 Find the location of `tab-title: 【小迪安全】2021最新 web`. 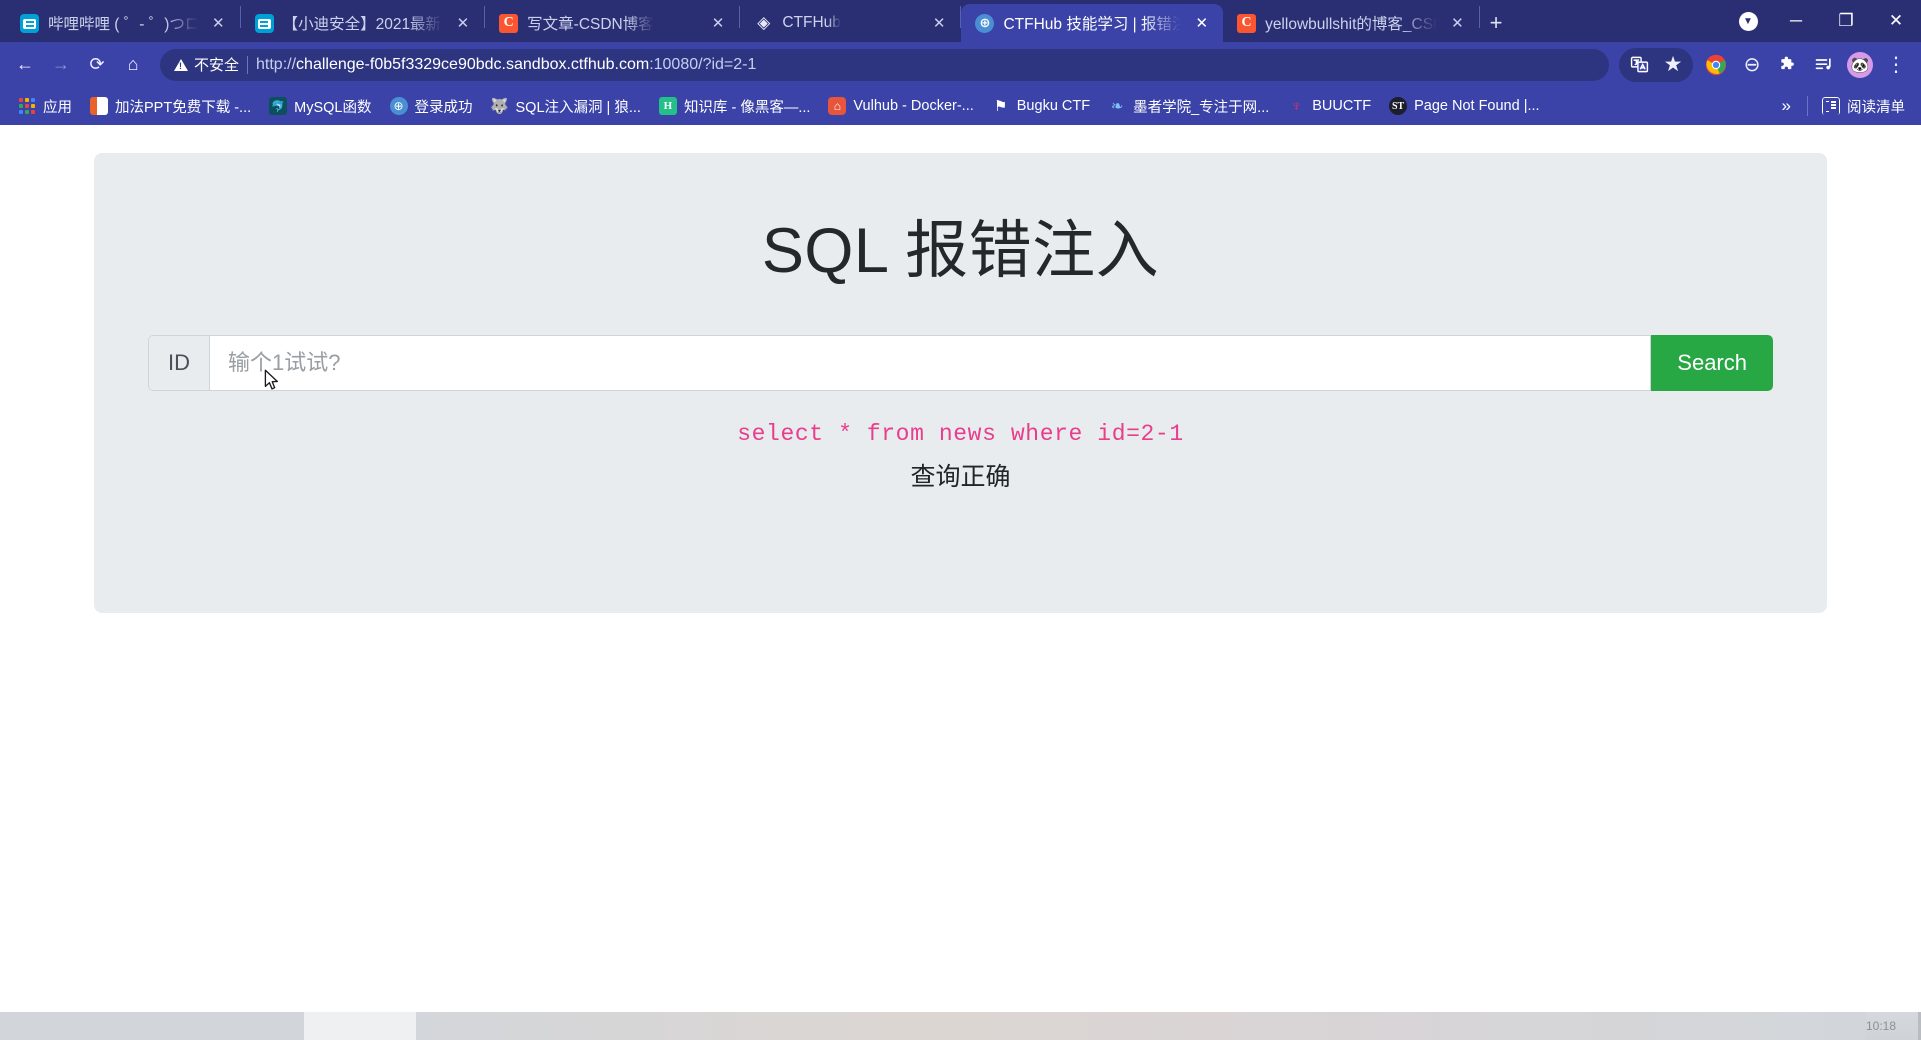

tab-title: 【小迪安全】2021最新 web is located at coordinates (362, 24).